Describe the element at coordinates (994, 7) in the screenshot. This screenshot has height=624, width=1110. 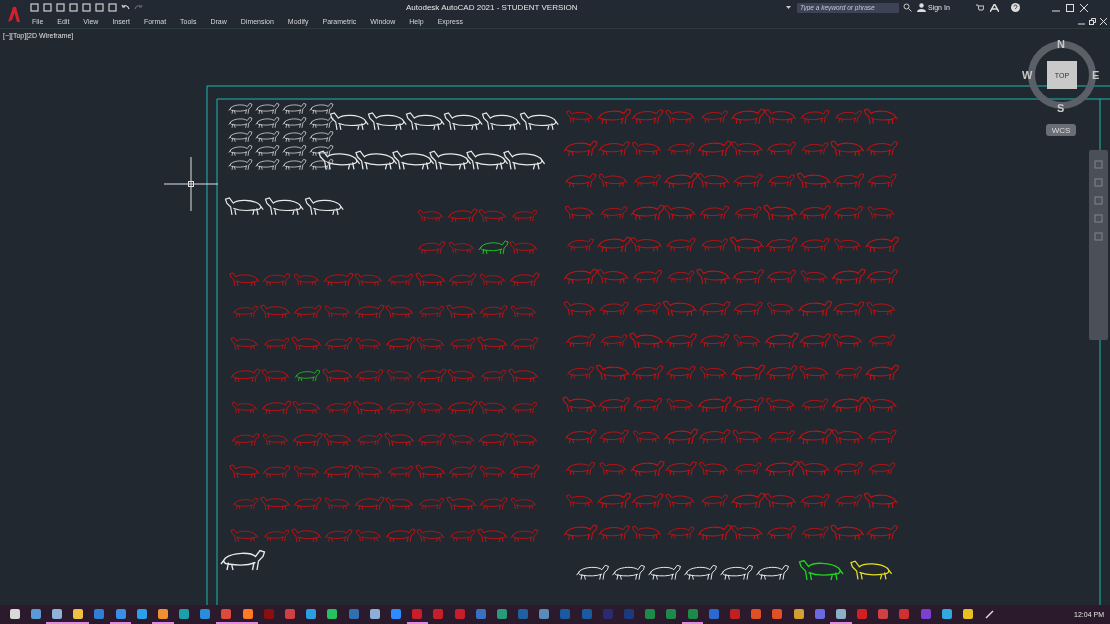
I see `triangle-logo-icon` at that location.